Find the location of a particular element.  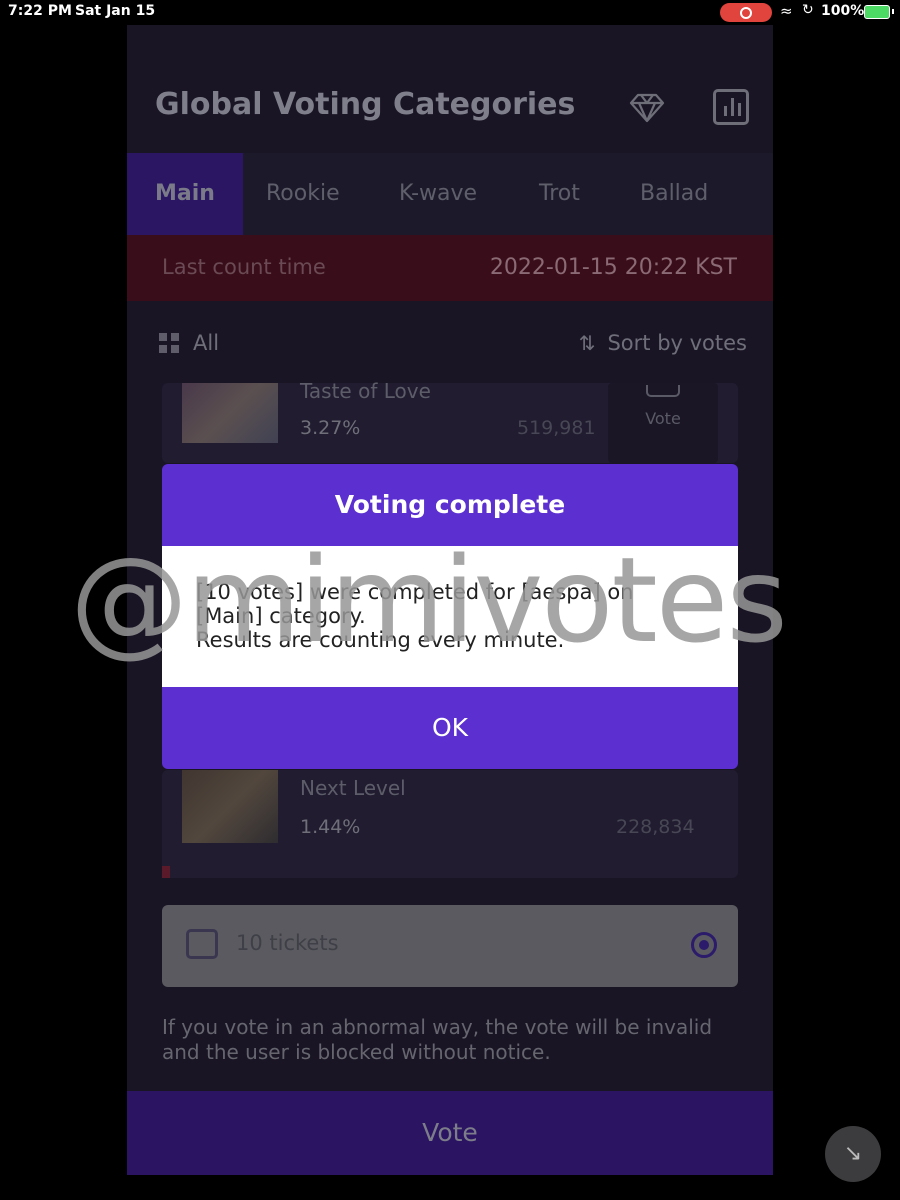

vote-button: Vote is located at coordinates (663, 423).